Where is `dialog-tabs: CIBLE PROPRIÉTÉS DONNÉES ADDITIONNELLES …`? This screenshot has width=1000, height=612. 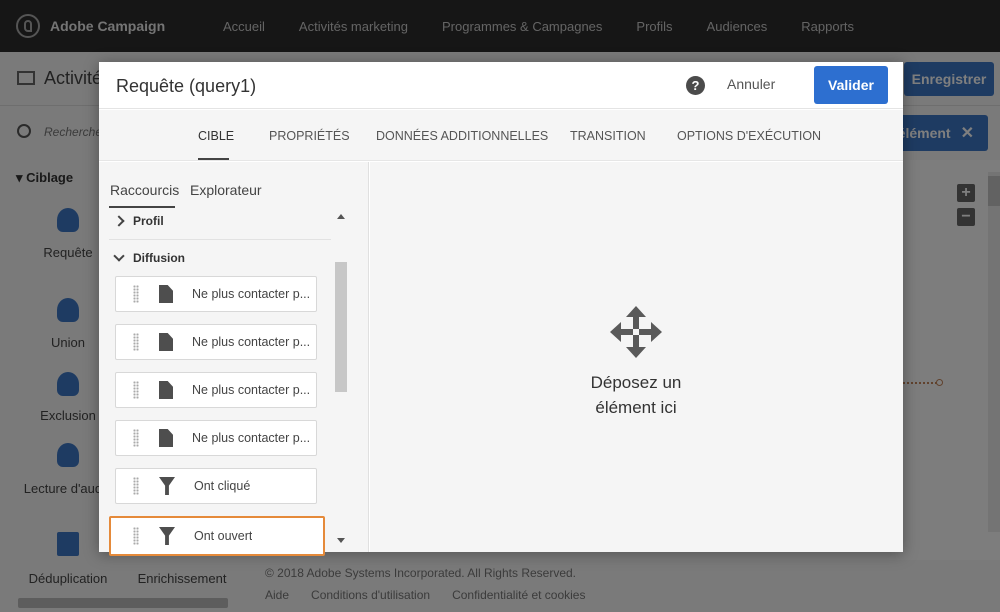
dialog-tabs: CIBLE PROPRIÉTÉS DONNÉES ADDITIONNELLES … is located at coordinates (501, 135).